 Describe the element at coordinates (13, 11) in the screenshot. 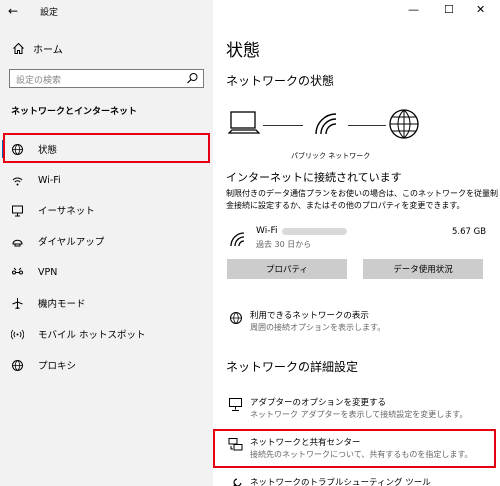

I see `back-button: ←` at that location.